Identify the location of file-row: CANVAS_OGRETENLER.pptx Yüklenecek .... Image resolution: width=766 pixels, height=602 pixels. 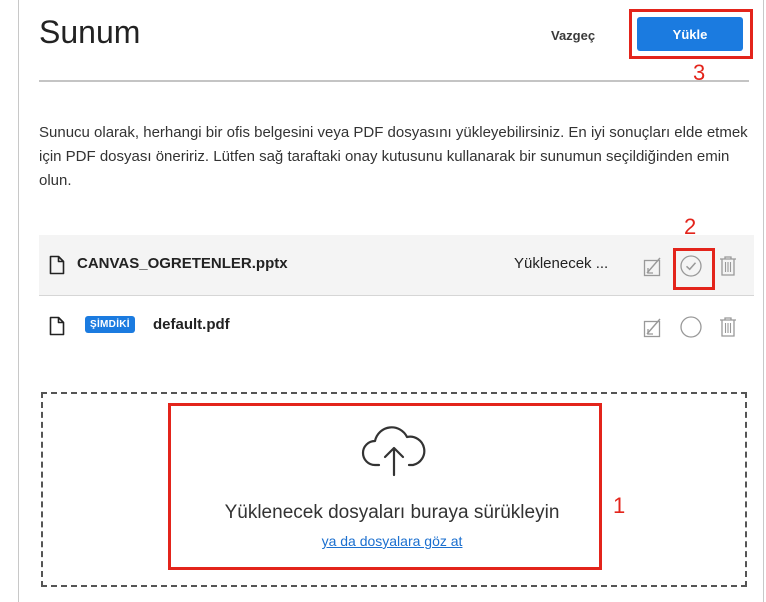
(396, 265).